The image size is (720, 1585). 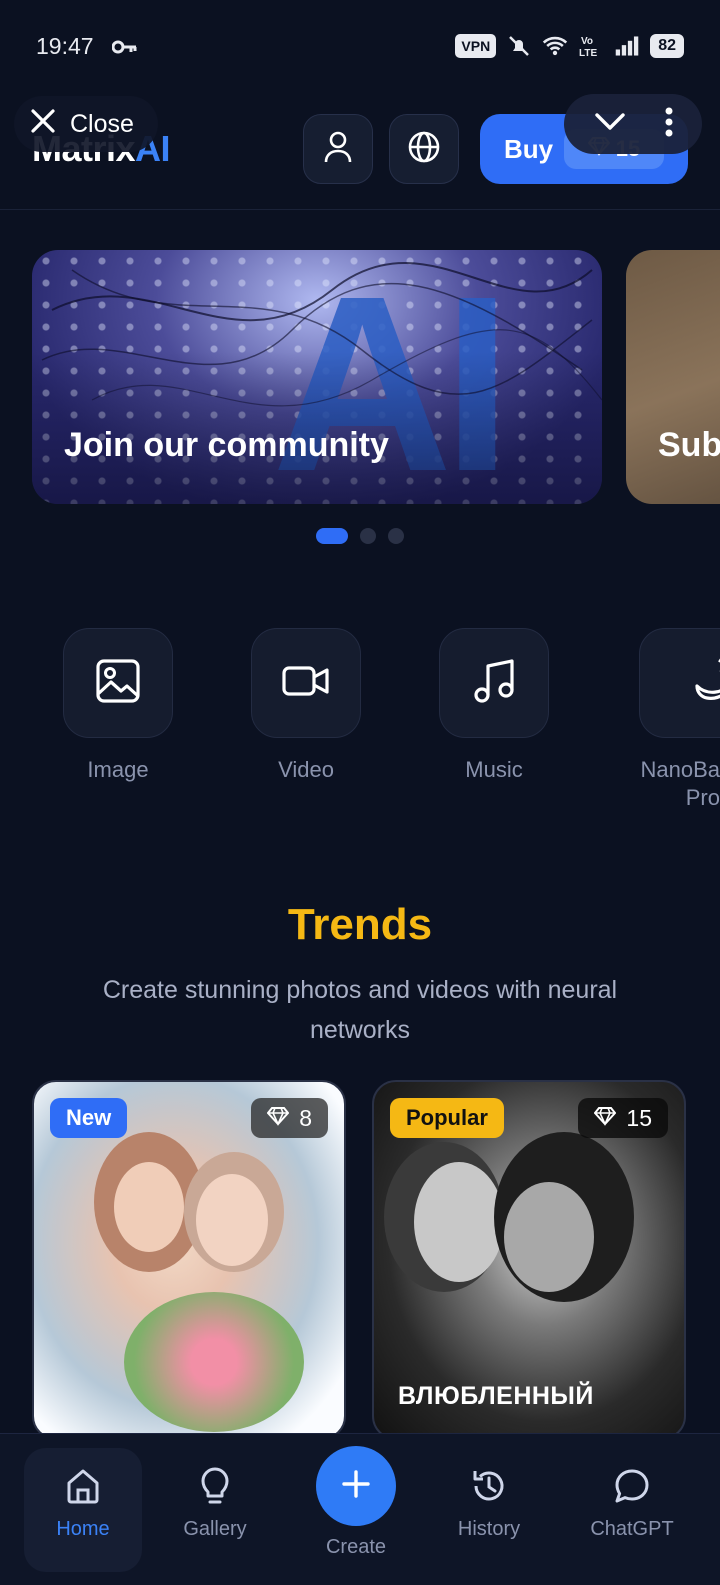 What do you see at coordinates (489, 1529) in the screenshot?
I see `nav-label: History` at bounding box center [489, 1529].